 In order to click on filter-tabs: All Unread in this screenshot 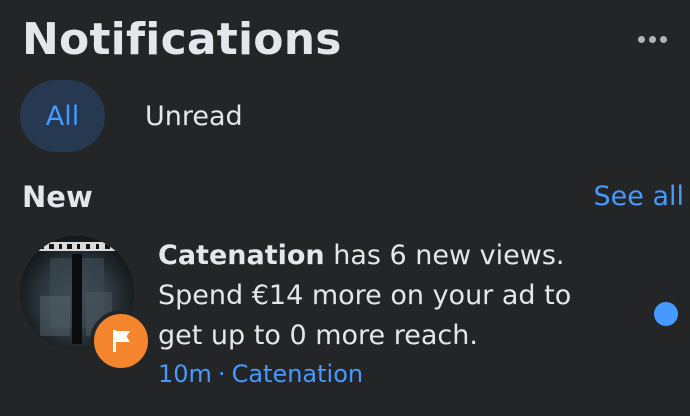, I will do `click(142, 116)`.